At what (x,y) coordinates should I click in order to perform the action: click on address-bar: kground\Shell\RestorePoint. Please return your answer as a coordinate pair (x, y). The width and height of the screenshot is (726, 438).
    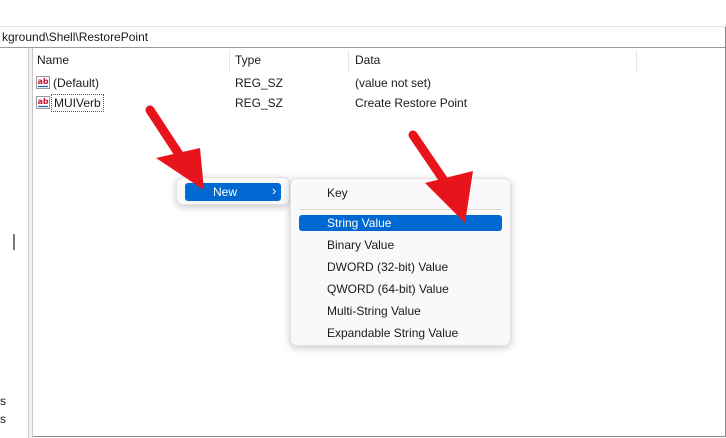
    Looking at the image, I should click on (362, 37).